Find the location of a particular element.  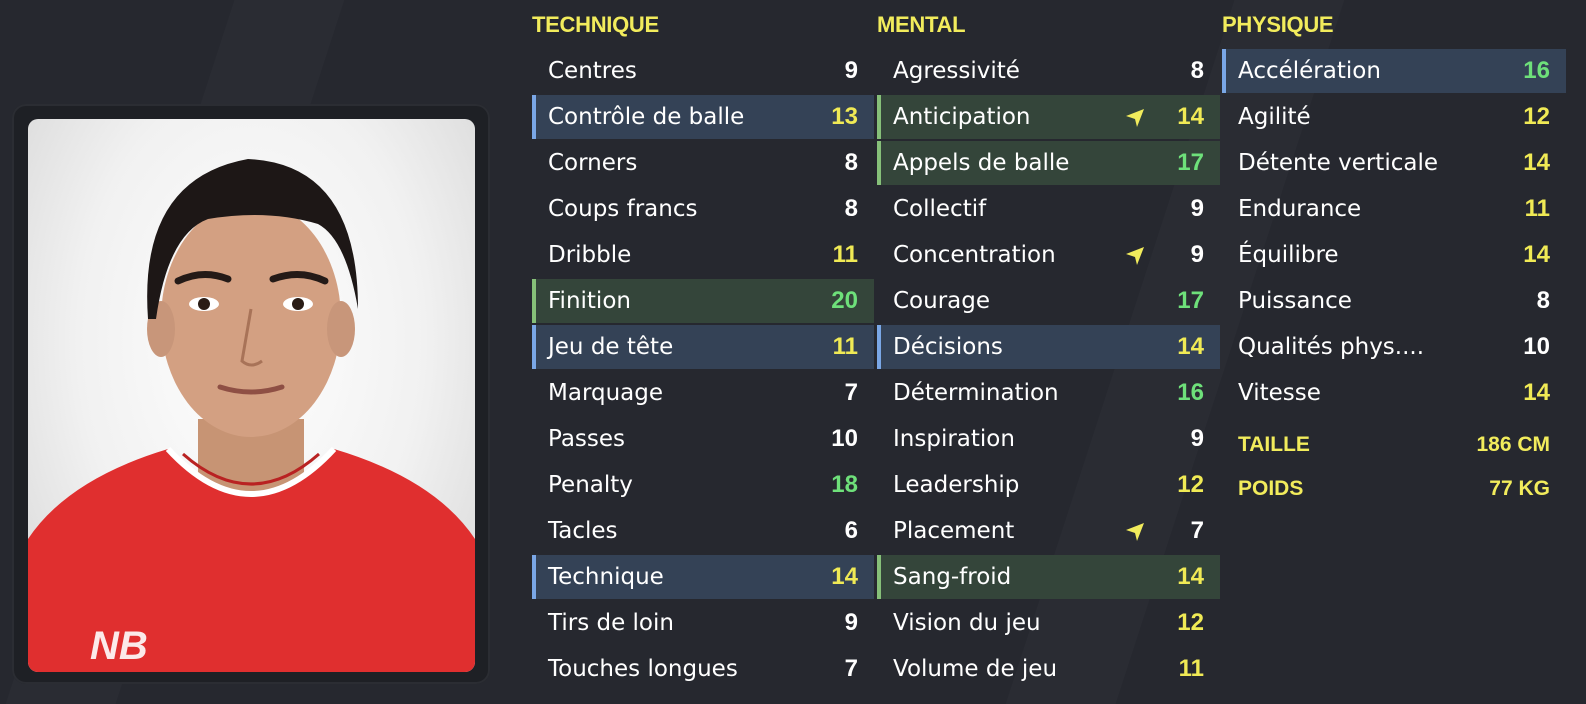

attribute-label: Touches longues is located at coordinates (643, 669).